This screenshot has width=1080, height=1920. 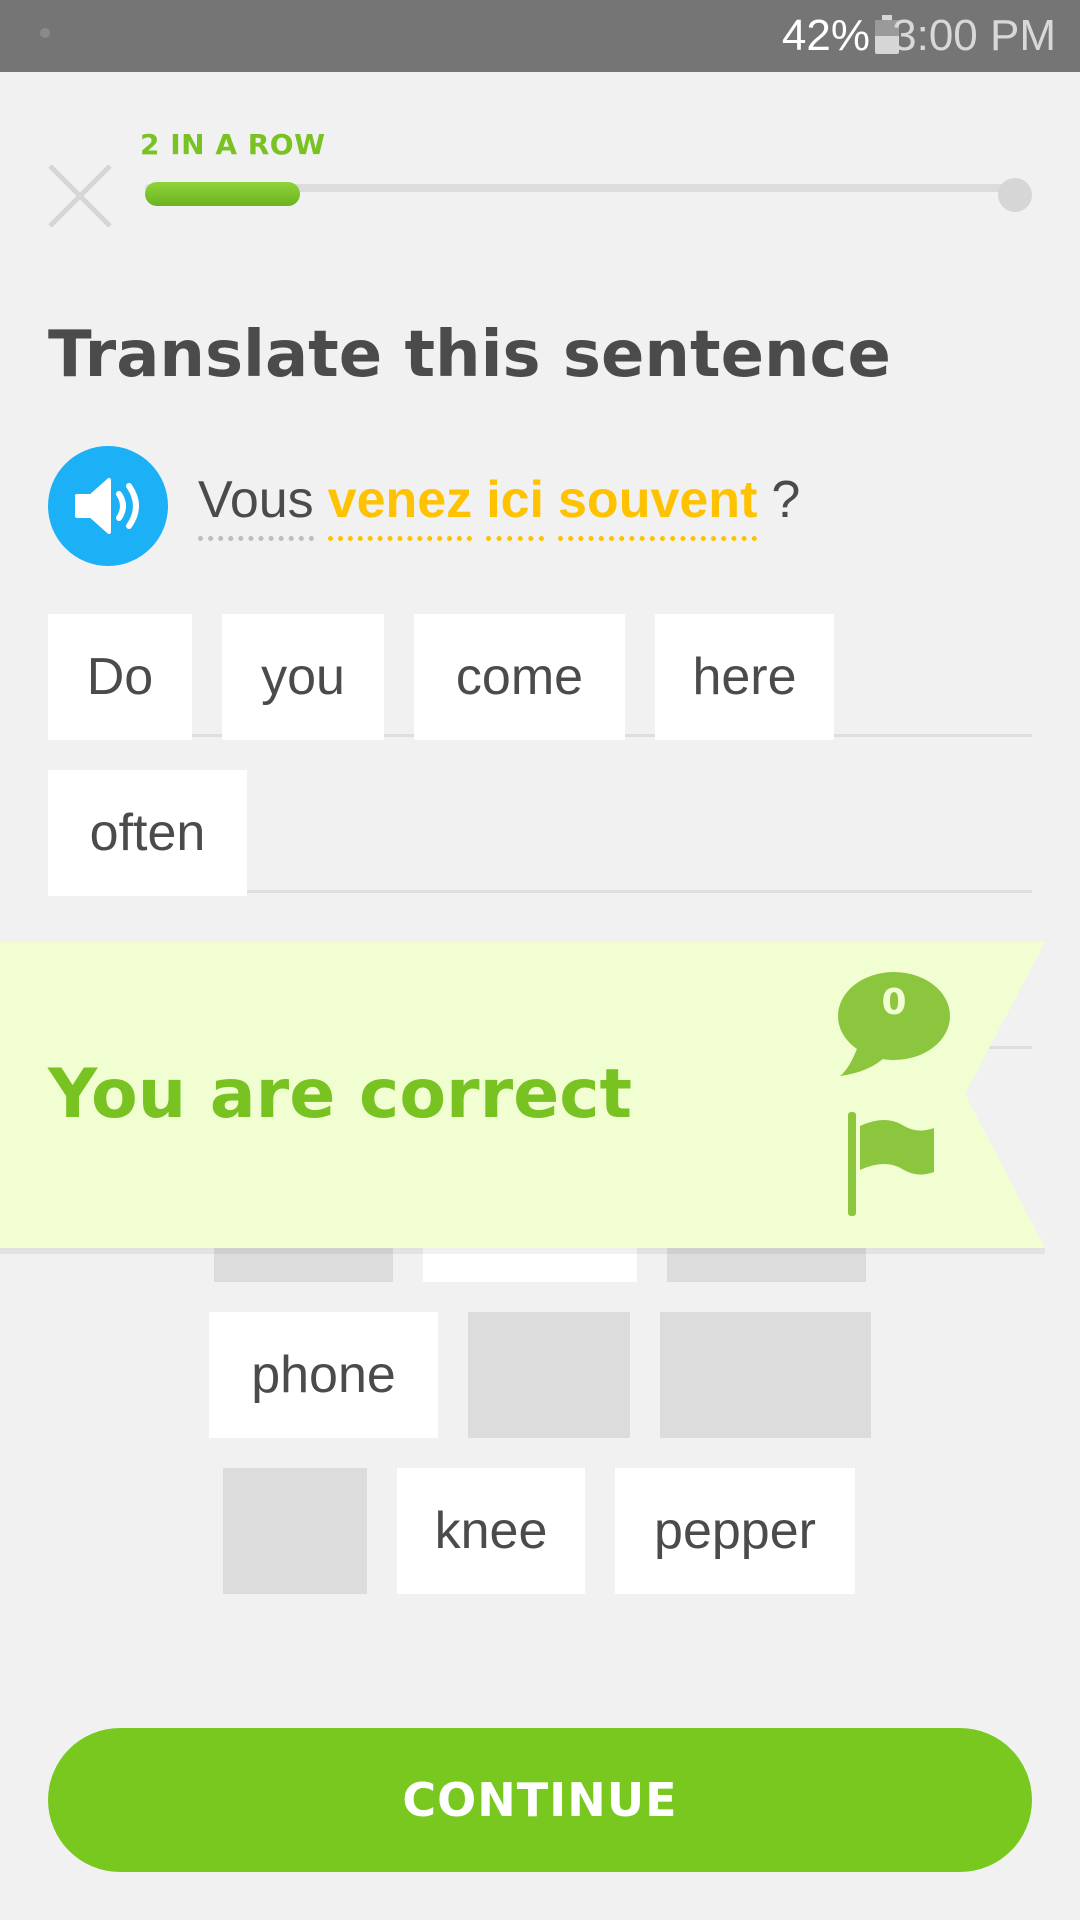 What do you see at coordinates (400, 505) in the screenshot?
I see `prompt-word-hint: venez` at bounding box center [400, 505].